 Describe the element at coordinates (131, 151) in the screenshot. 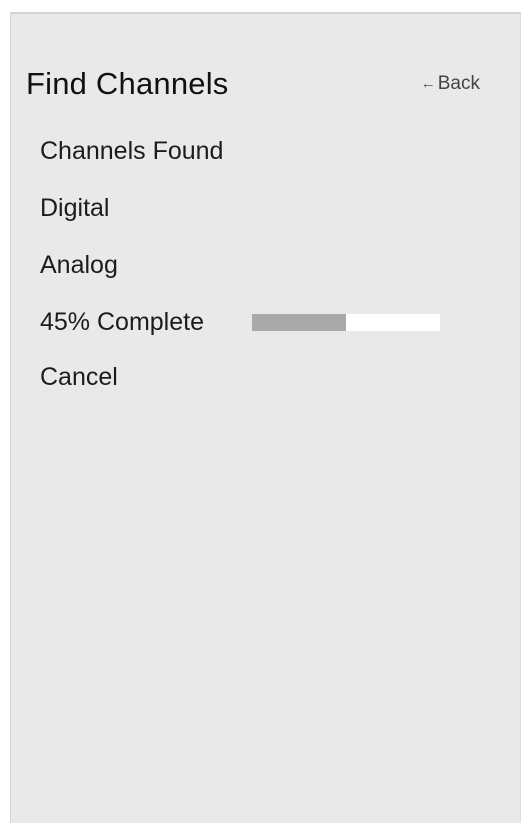

I see `menu-item-channels-found: Channels Found` at that location.